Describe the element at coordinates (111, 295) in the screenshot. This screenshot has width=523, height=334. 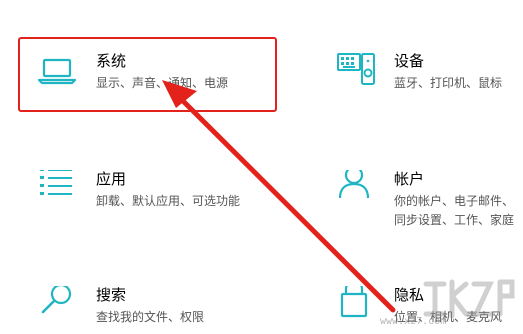
I see `tile-title: 搜索` at that location.